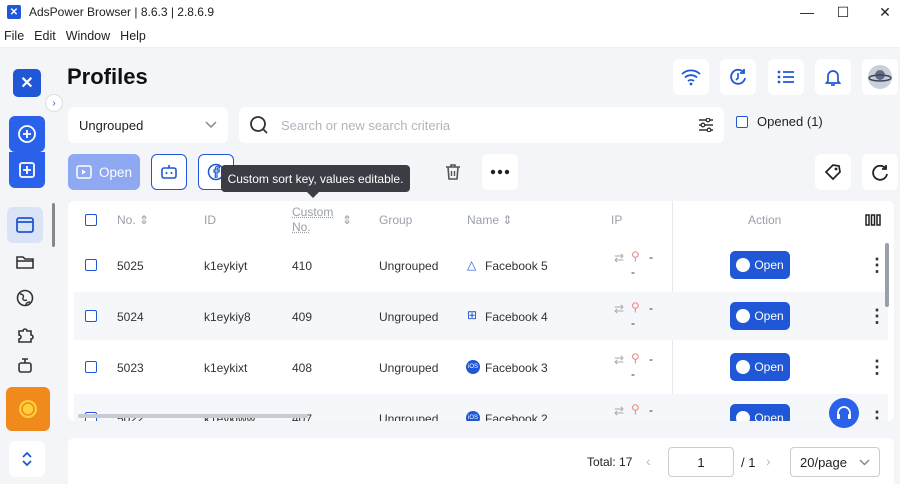 The height and width of the screenshot is (484, 900). I want to click on horizontal-scrollbar, so click(193, 416).